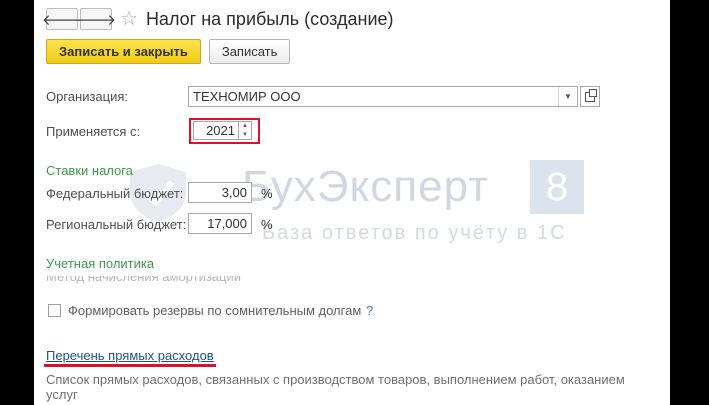 This screenshot has height=405, width=709. What do you see at coordinates (247, 96) in the screenshot?
I see `organization-value: ТЕХНОМИР ООО` at bounding box center [247, 96].